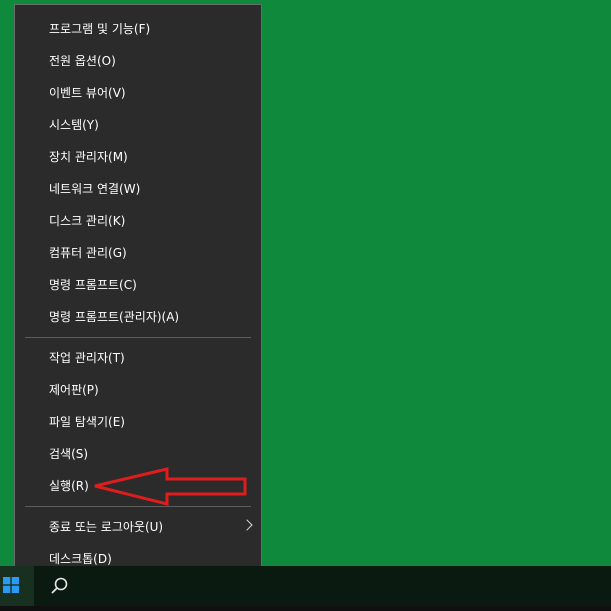  I want to click on menu-item-label: 이벤트 뷰어(V), so click(87, 92).